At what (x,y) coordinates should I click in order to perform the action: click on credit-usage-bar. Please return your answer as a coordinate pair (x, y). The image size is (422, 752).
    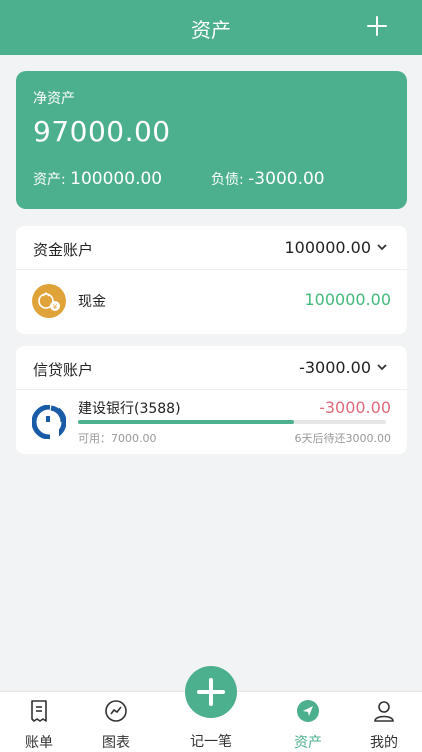
    Looking at the image, I should click on (232, 422).